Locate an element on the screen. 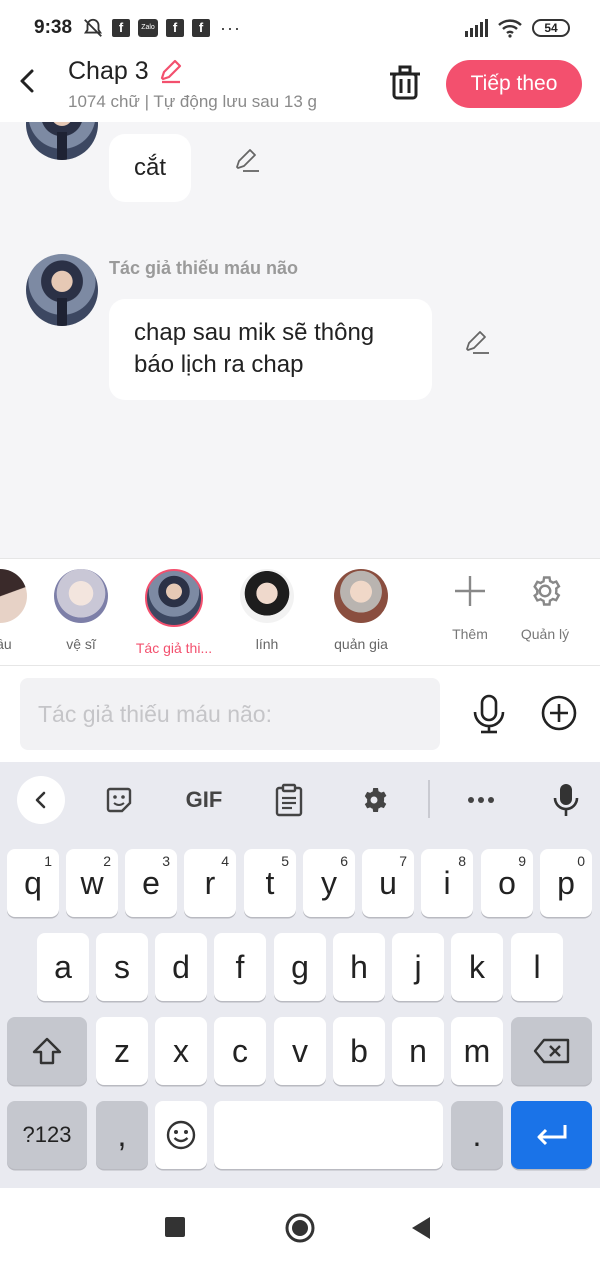 Image resolution: width=600 pixels, height=1267 pixels. chapter-title: Chap 3 is located at coordinates (108, 71).